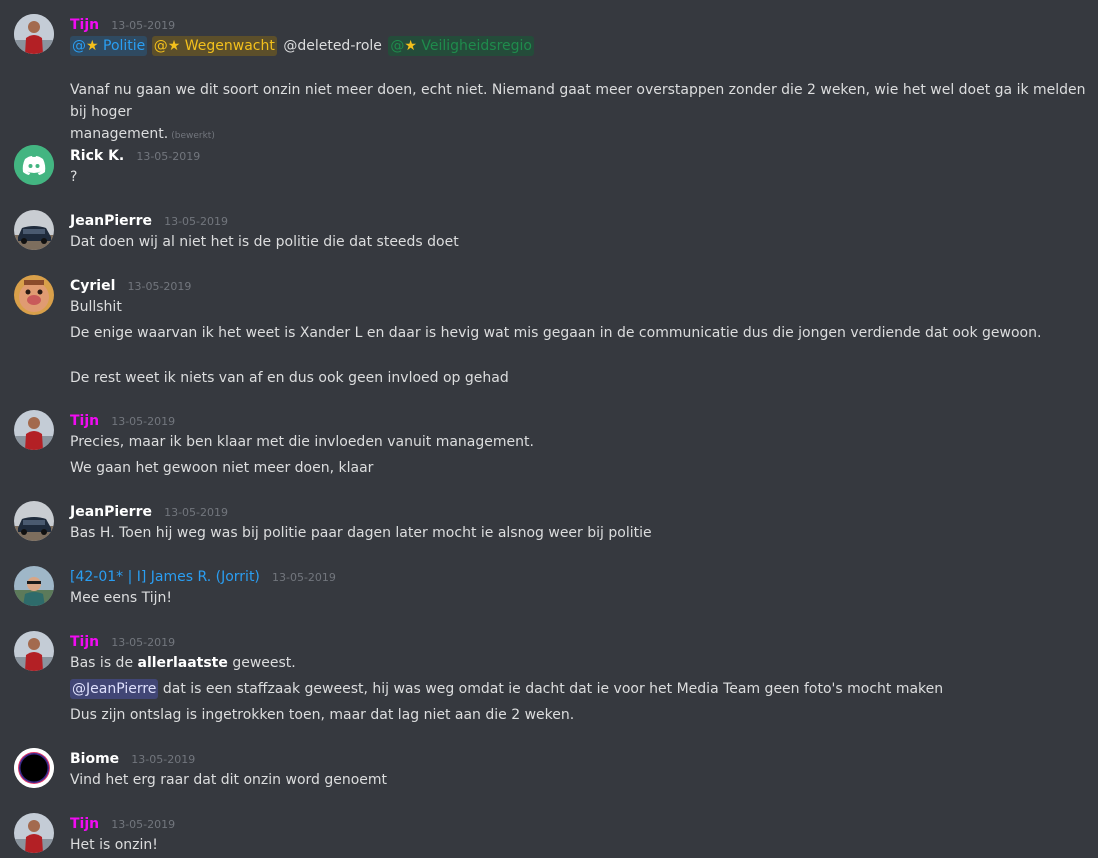 The width and height of the screenshot is (1098, 858). What do you see at coordinates (222, 468) in the screenshot?
I see `message-text: We gaan het gewoon niet meer doen, klaar` at bounding box center [222, 468].